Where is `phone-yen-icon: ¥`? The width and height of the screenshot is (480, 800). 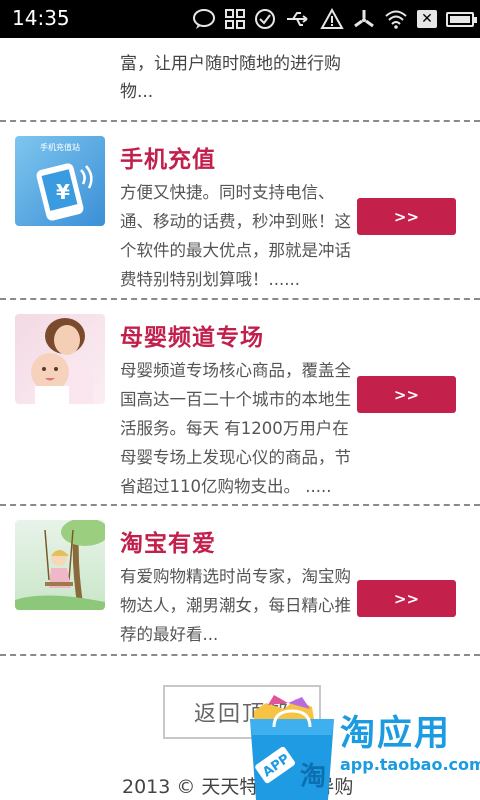
phone-yen-icon: ¥ is located at coordinates (64, 192).